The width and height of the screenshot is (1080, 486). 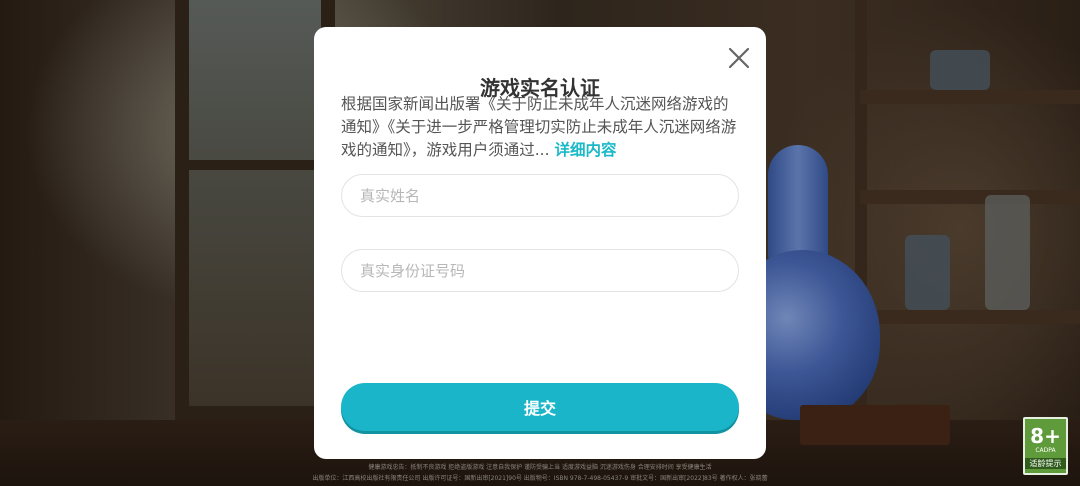 What do you see at coordinates (1045, 436) in the screenshot?
I see `age-rating: 8+` at bounding box center [1045, 436].